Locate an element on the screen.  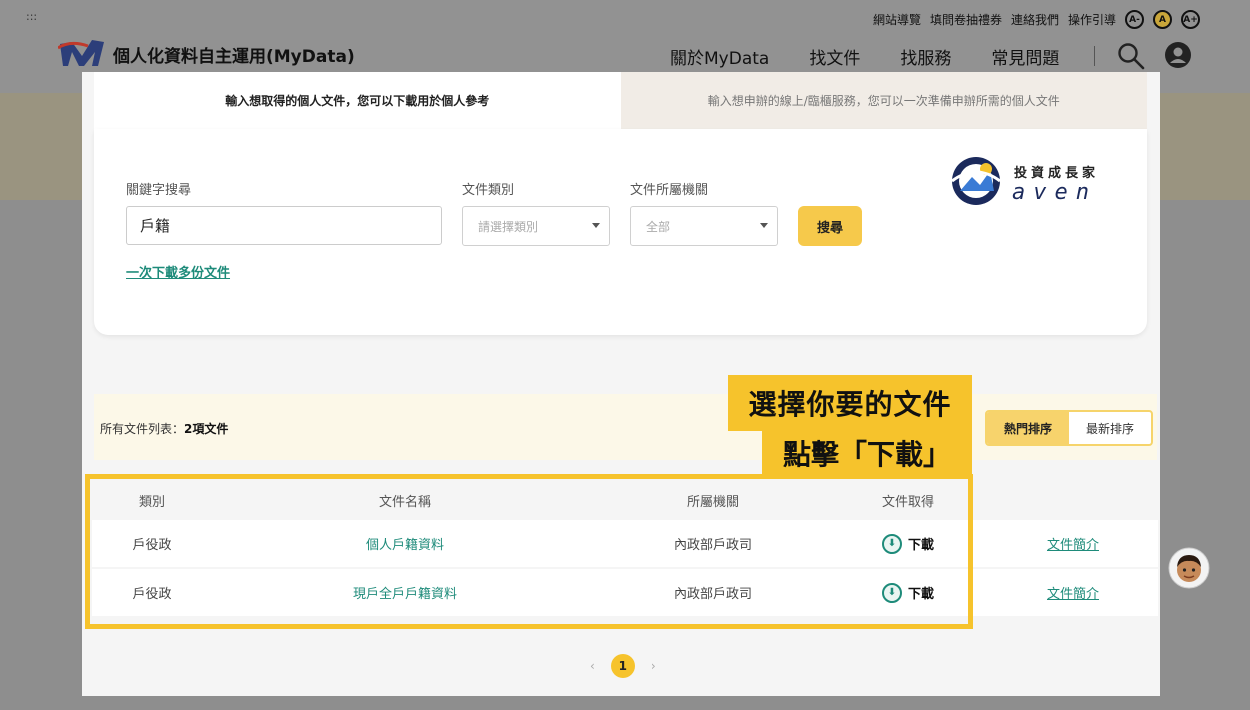
site-title: 個人化資料自主運用(MyData) is located at coordinates (234, 54).